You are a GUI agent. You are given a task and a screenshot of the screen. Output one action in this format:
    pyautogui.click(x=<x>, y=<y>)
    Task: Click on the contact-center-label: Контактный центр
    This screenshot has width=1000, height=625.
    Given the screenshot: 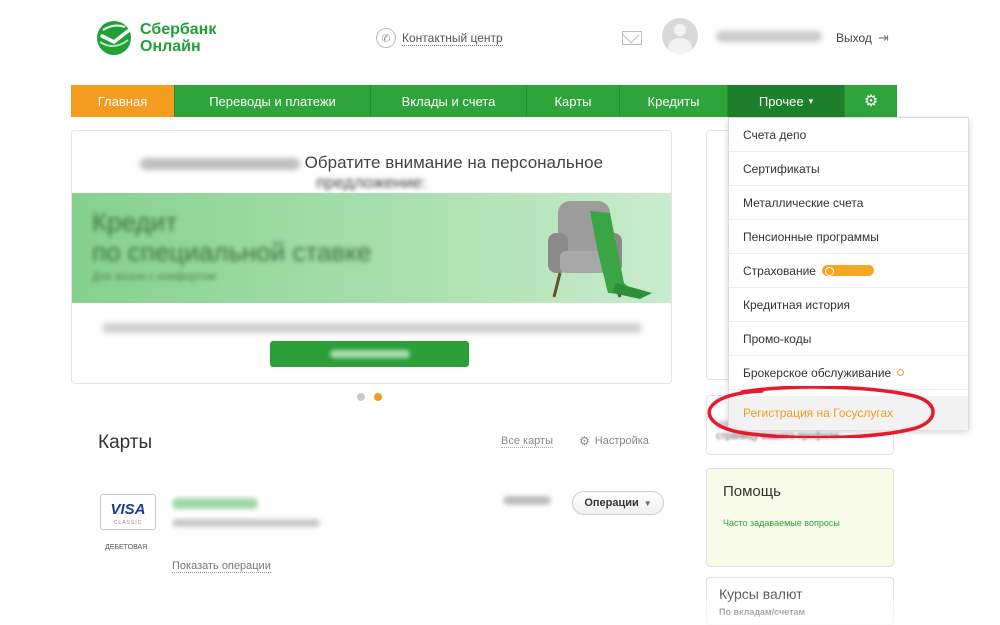 What is the action you would take?
    pyautogui.click(x=452, y=38)
    